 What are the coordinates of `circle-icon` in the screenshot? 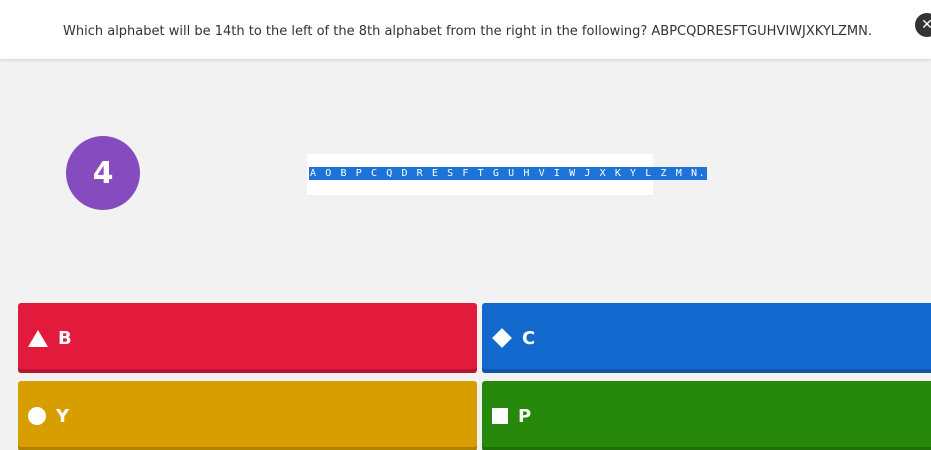 It's located at (37, 416).